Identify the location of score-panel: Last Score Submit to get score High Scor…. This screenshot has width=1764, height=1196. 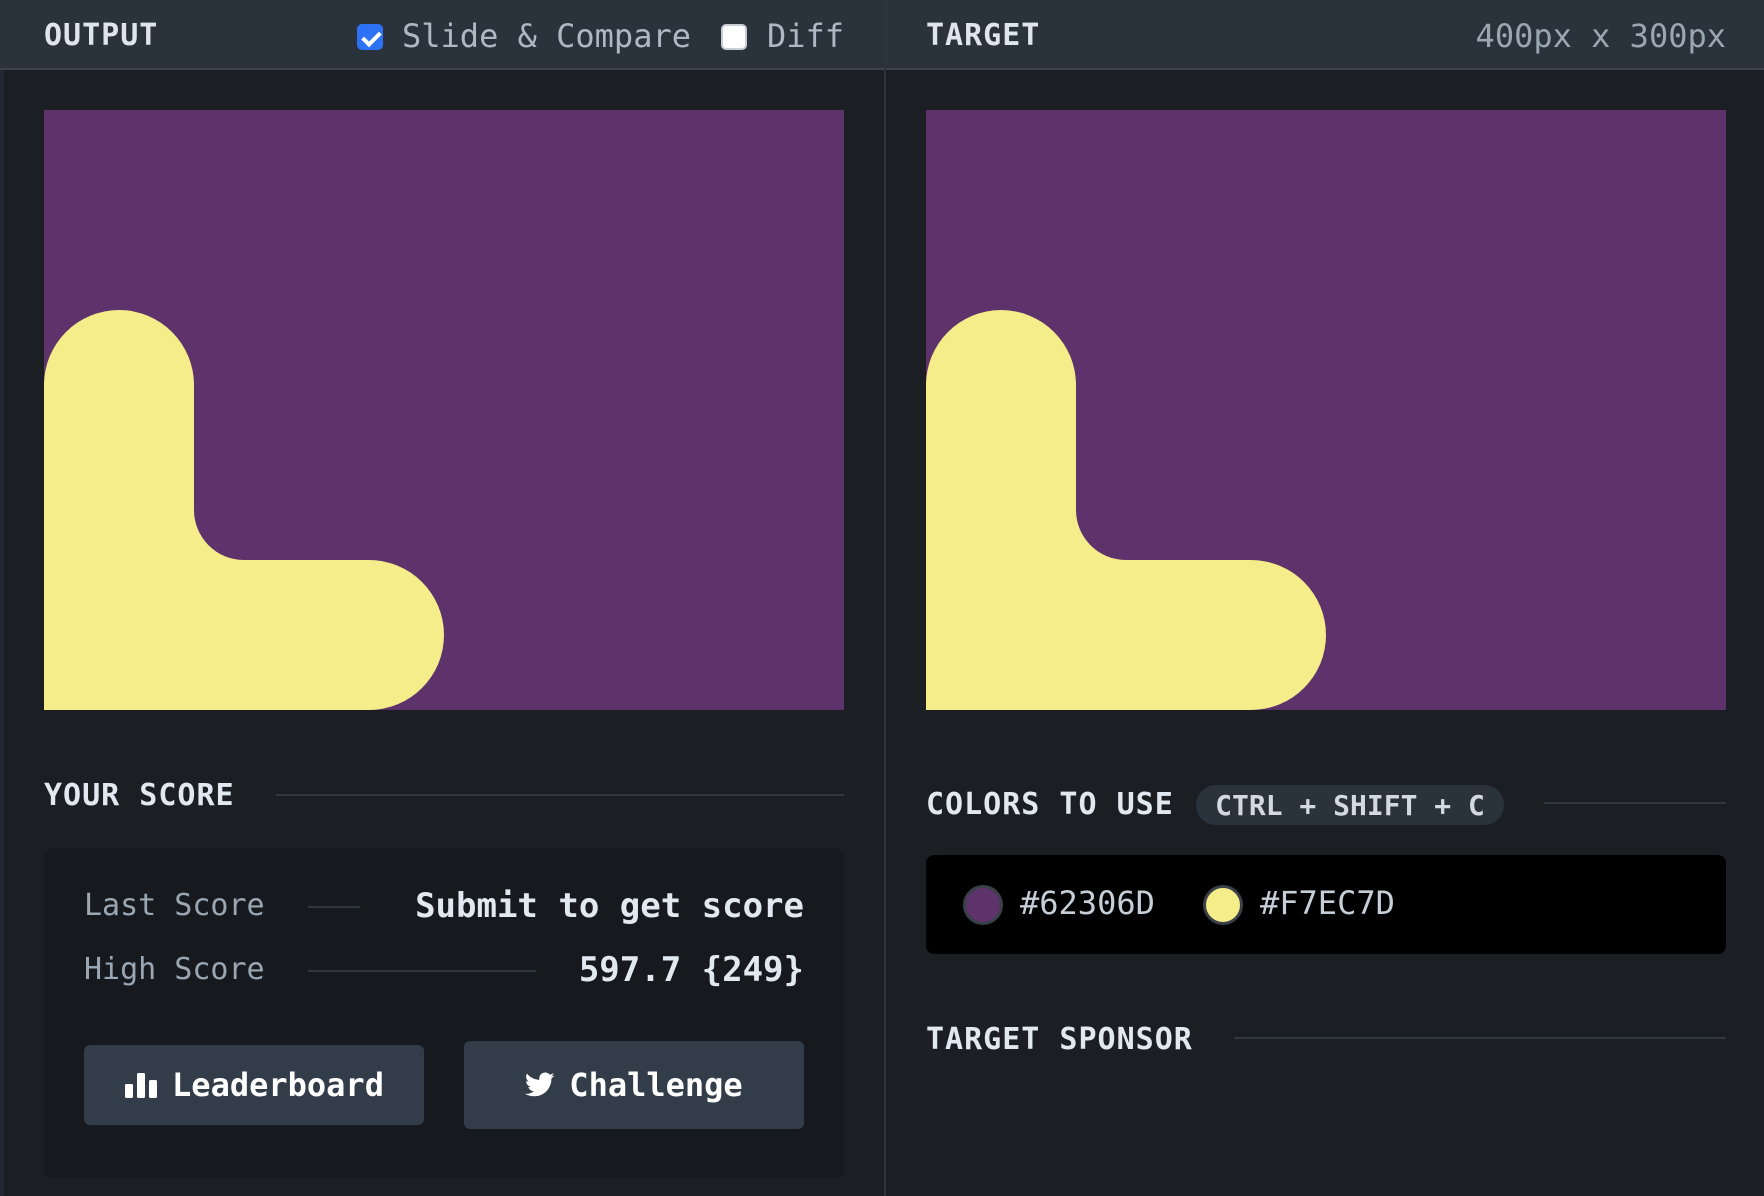
(444, 1013).